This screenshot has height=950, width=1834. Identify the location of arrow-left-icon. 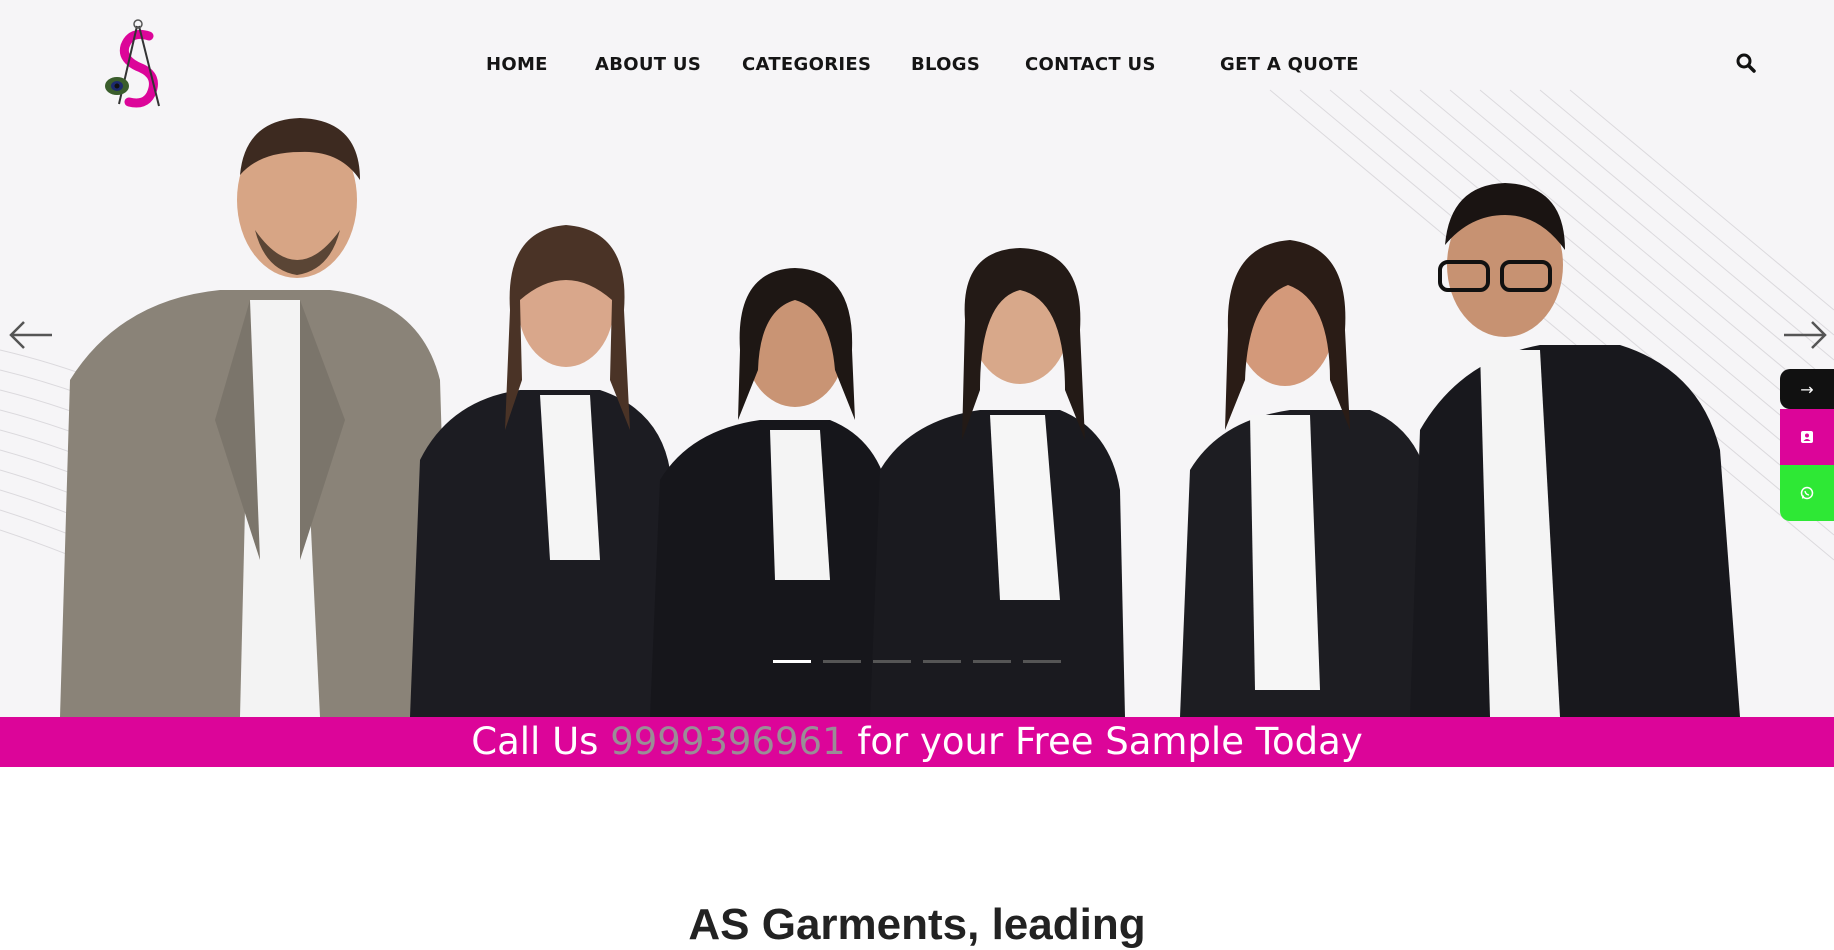
(31, 335).